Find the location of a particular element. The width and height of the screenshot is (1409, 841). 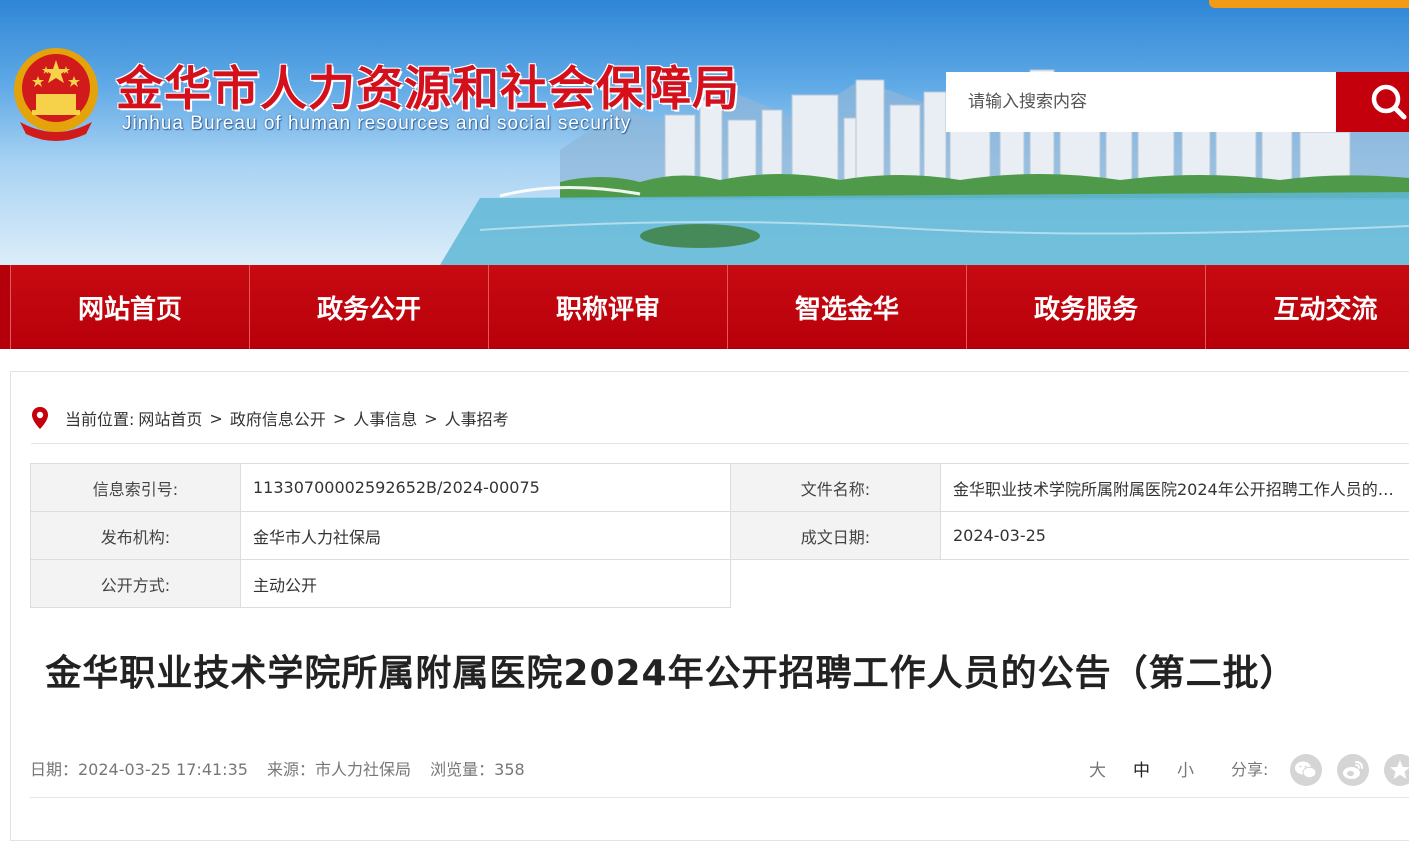

qzone-share-button is located at coordinates (1396, 770).